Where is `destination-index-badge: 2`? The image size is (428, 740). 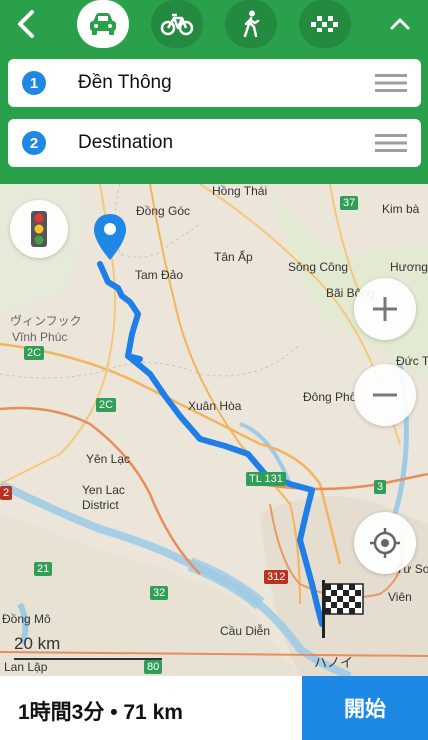 destination-index-badge: 2 is located at coordinates (34, 143).